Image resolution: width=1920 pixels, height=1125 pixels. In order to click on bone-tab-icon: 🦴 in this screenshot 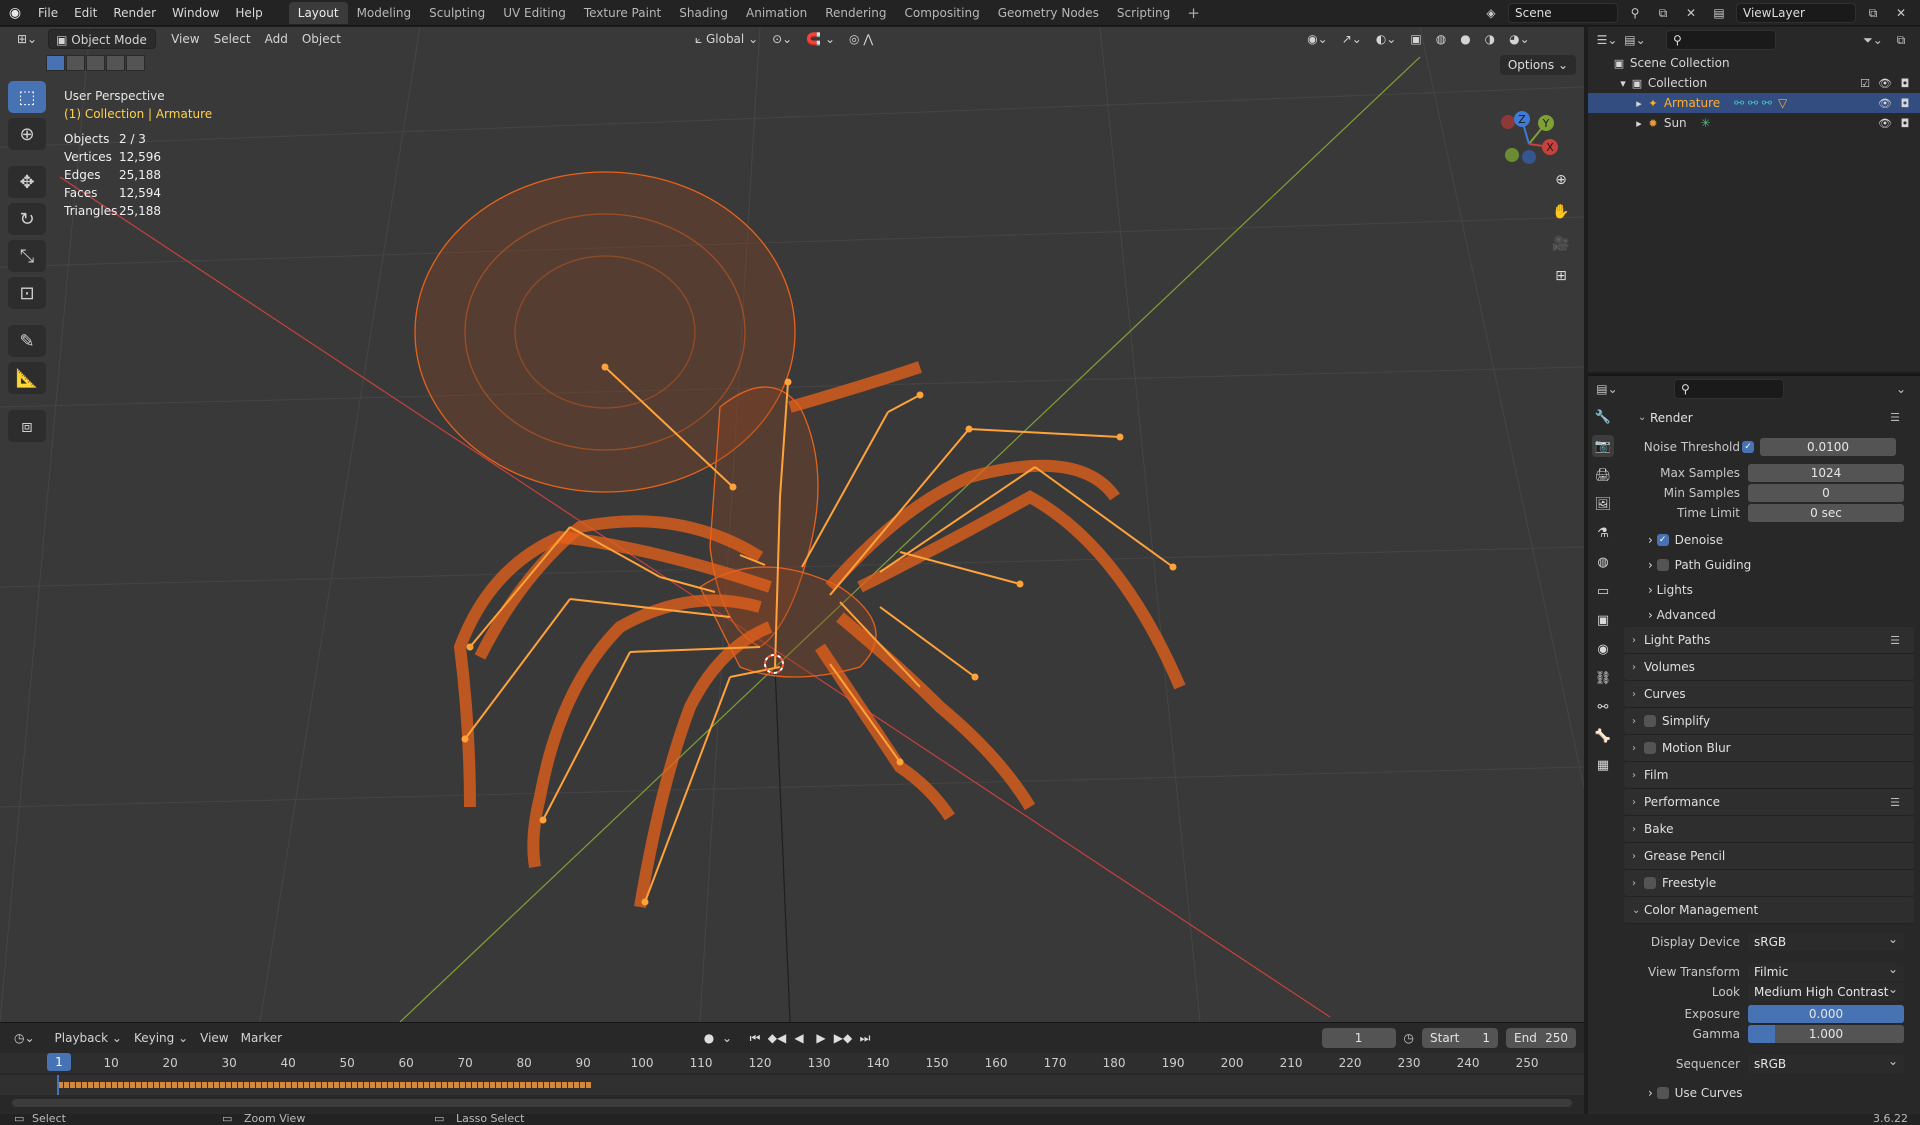, I will do `click(1603, 736)`.